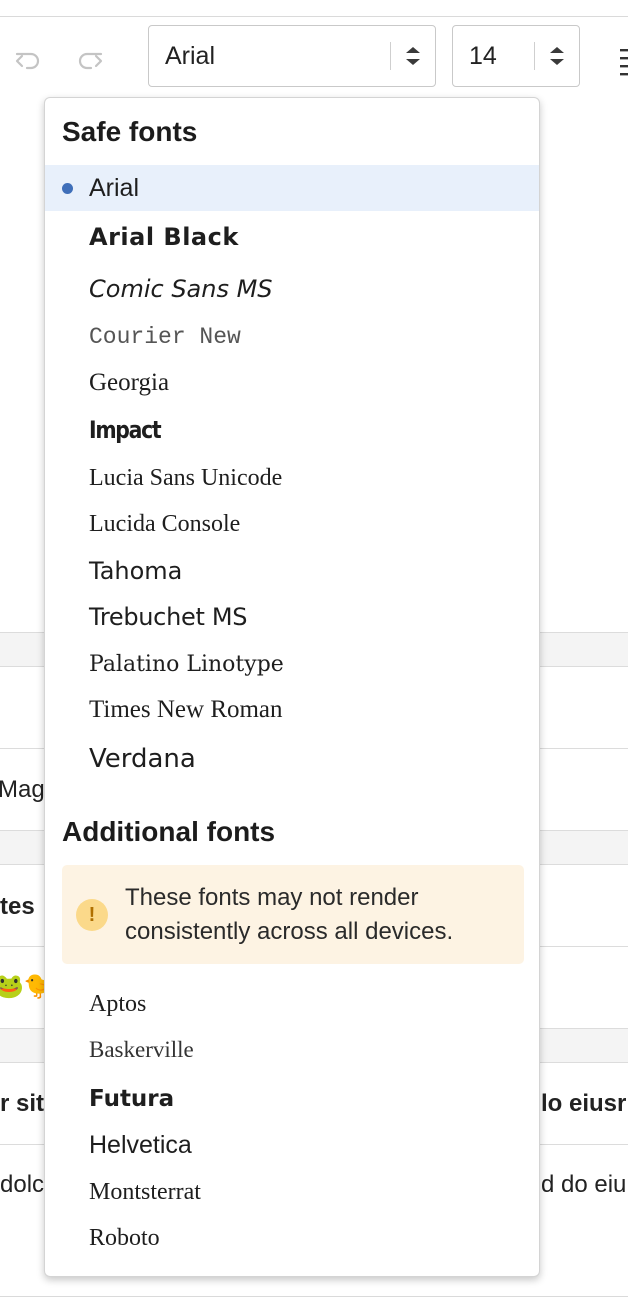 This screenshot has width=628, height=1302. Describe the element at coordinates (169, 831) in the screenshot. I see `additional-fonts-heading: Additional fonts` at that location.